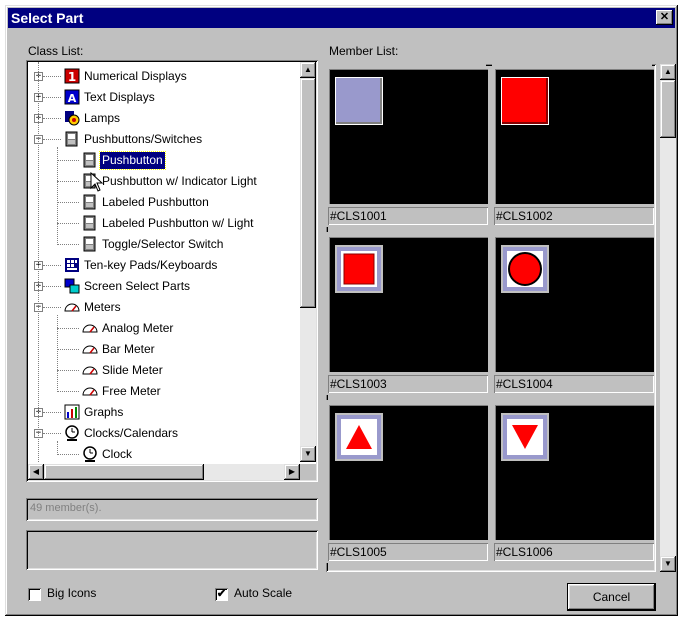  Describe the element at coordinates (124, 472) in the screenshot. I see `tree-hscroll-thumb` at that location.